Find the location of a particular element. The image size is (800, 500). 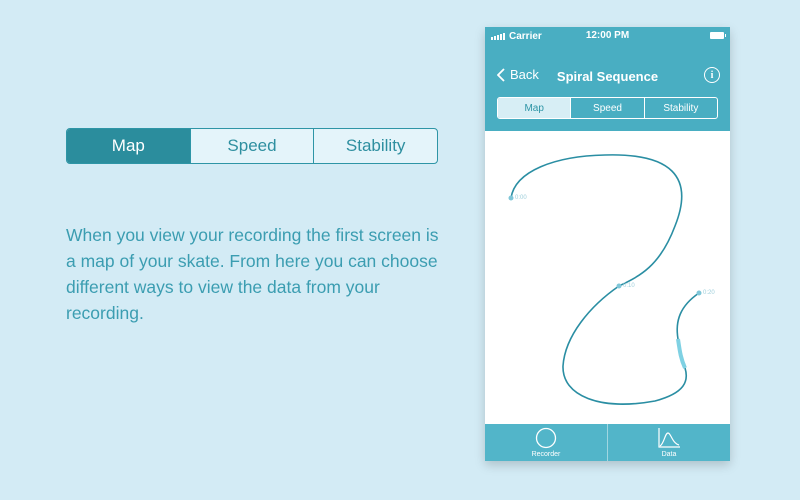

segment-map: Map is located at coordinates (129, 146).